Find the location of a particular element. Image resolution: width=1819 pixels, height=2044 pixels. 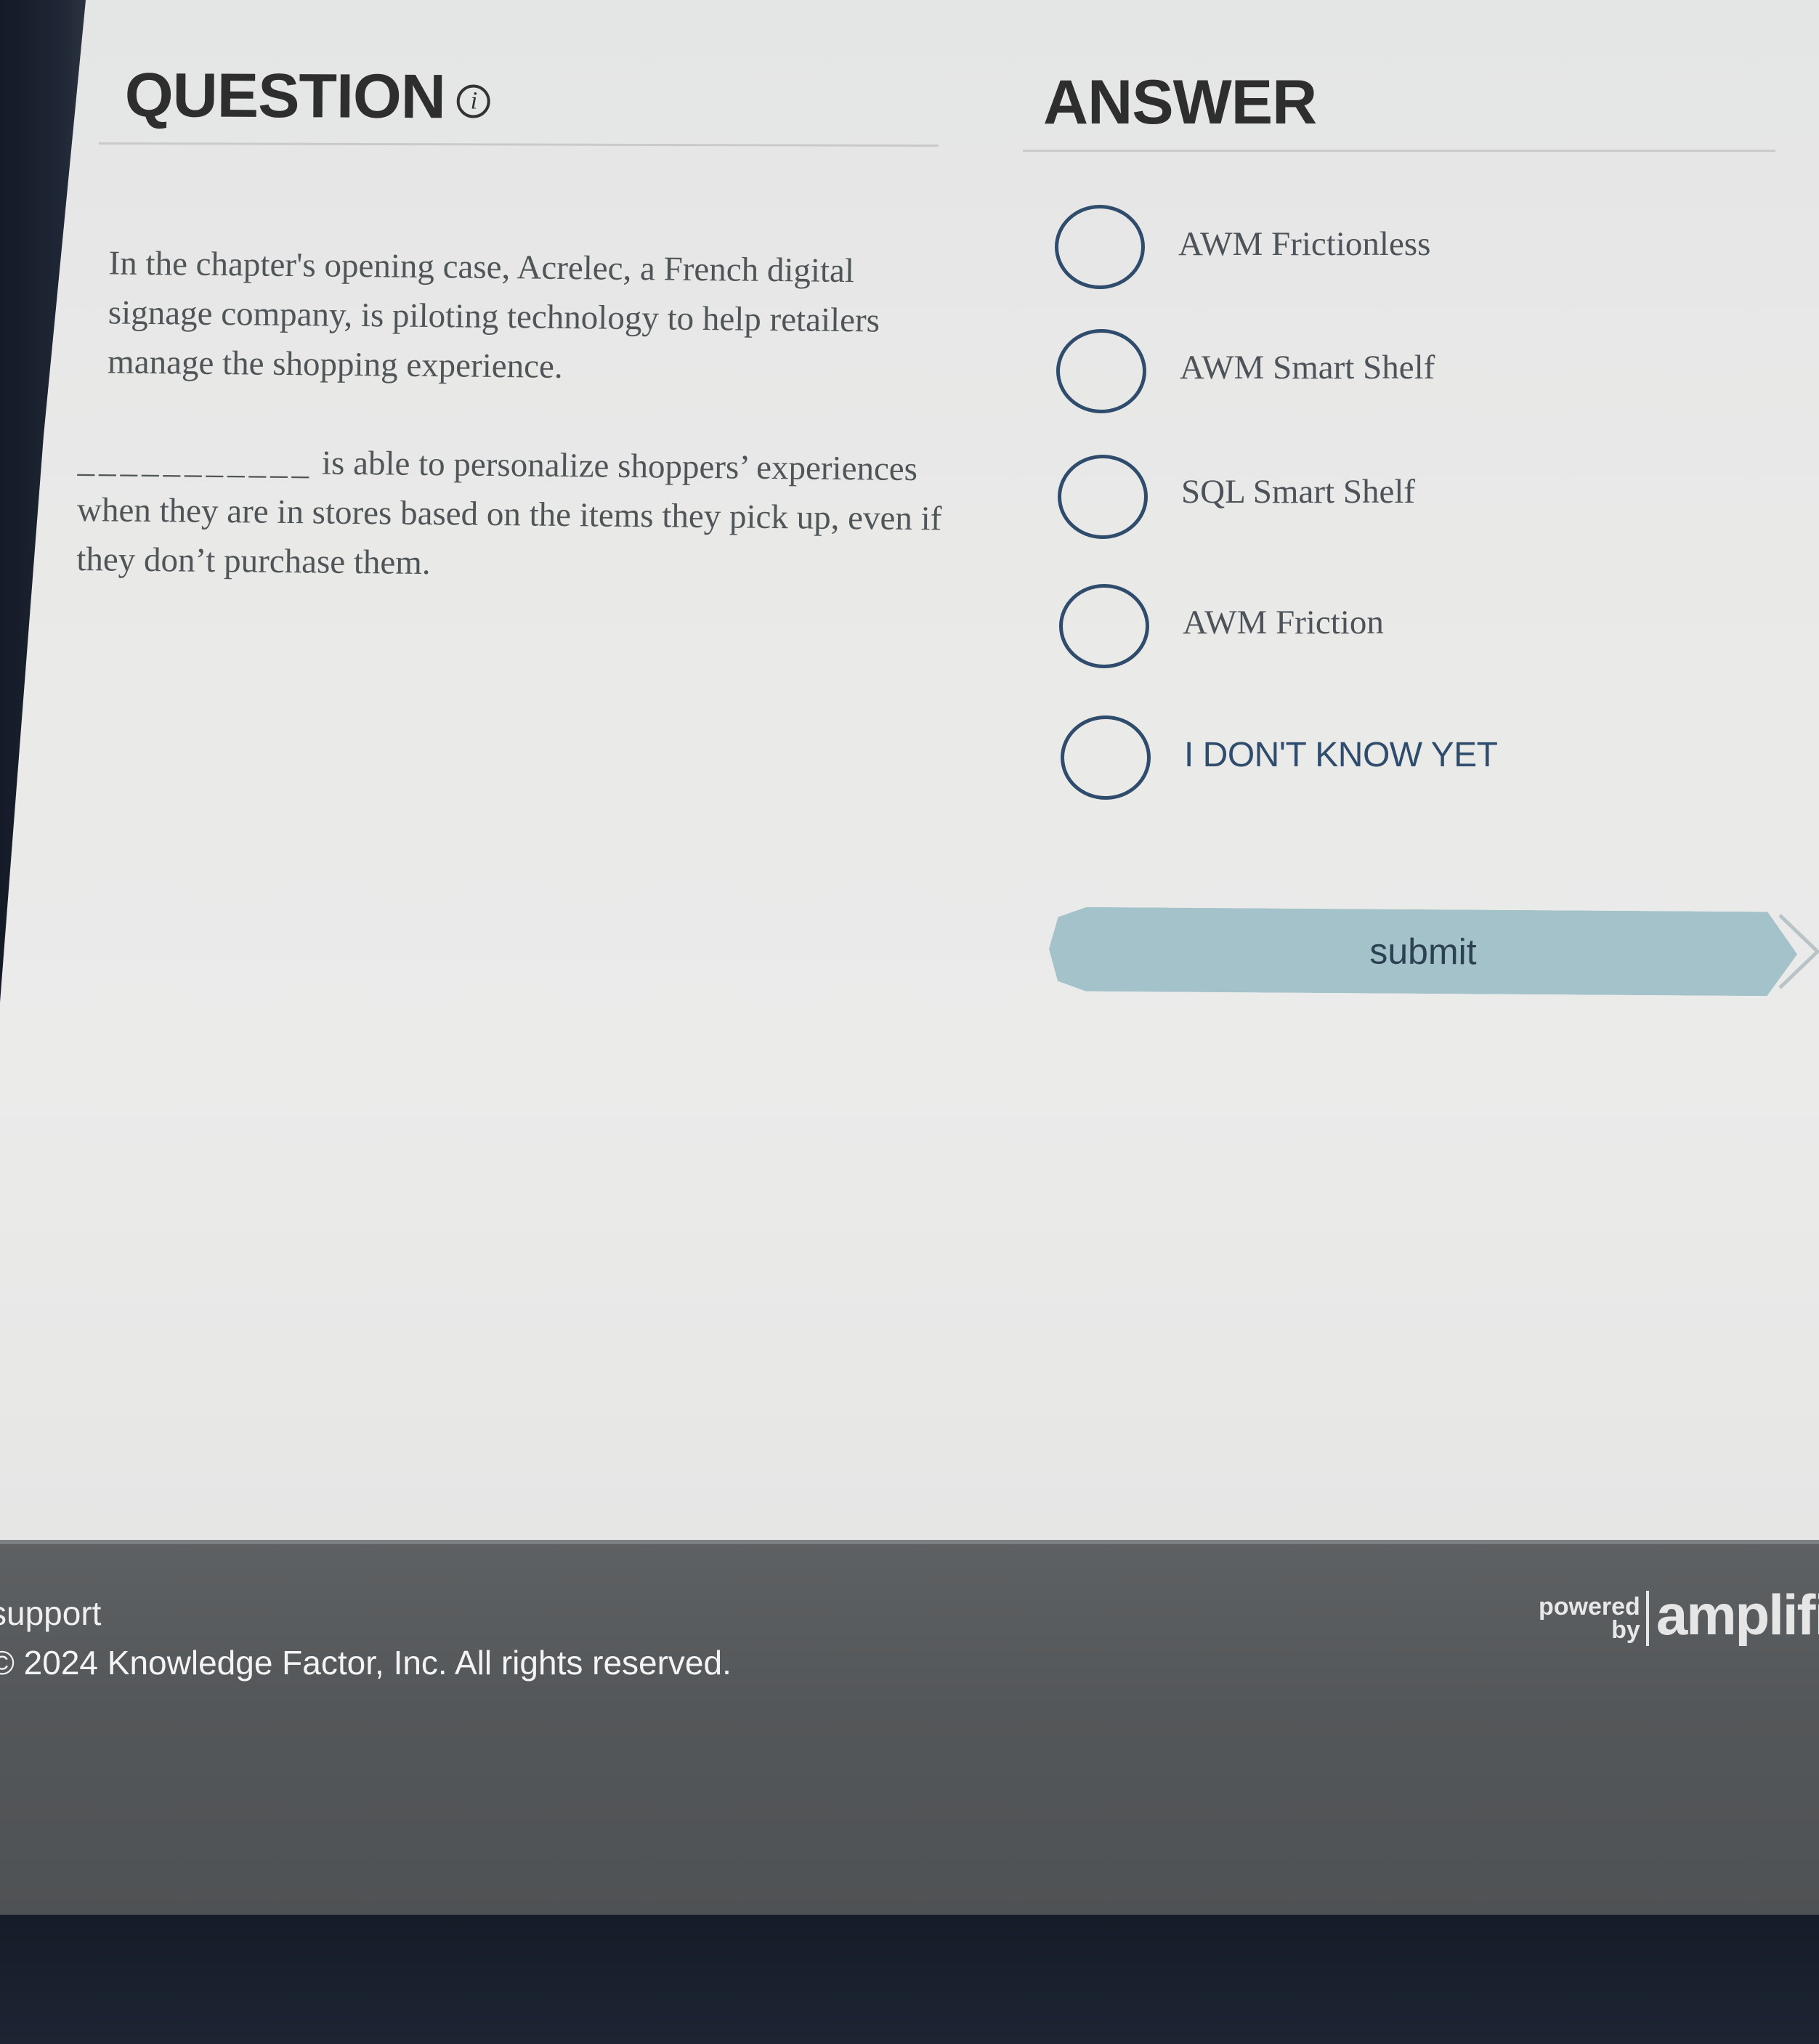

footer-divider is located at coordinates (909, 1542).